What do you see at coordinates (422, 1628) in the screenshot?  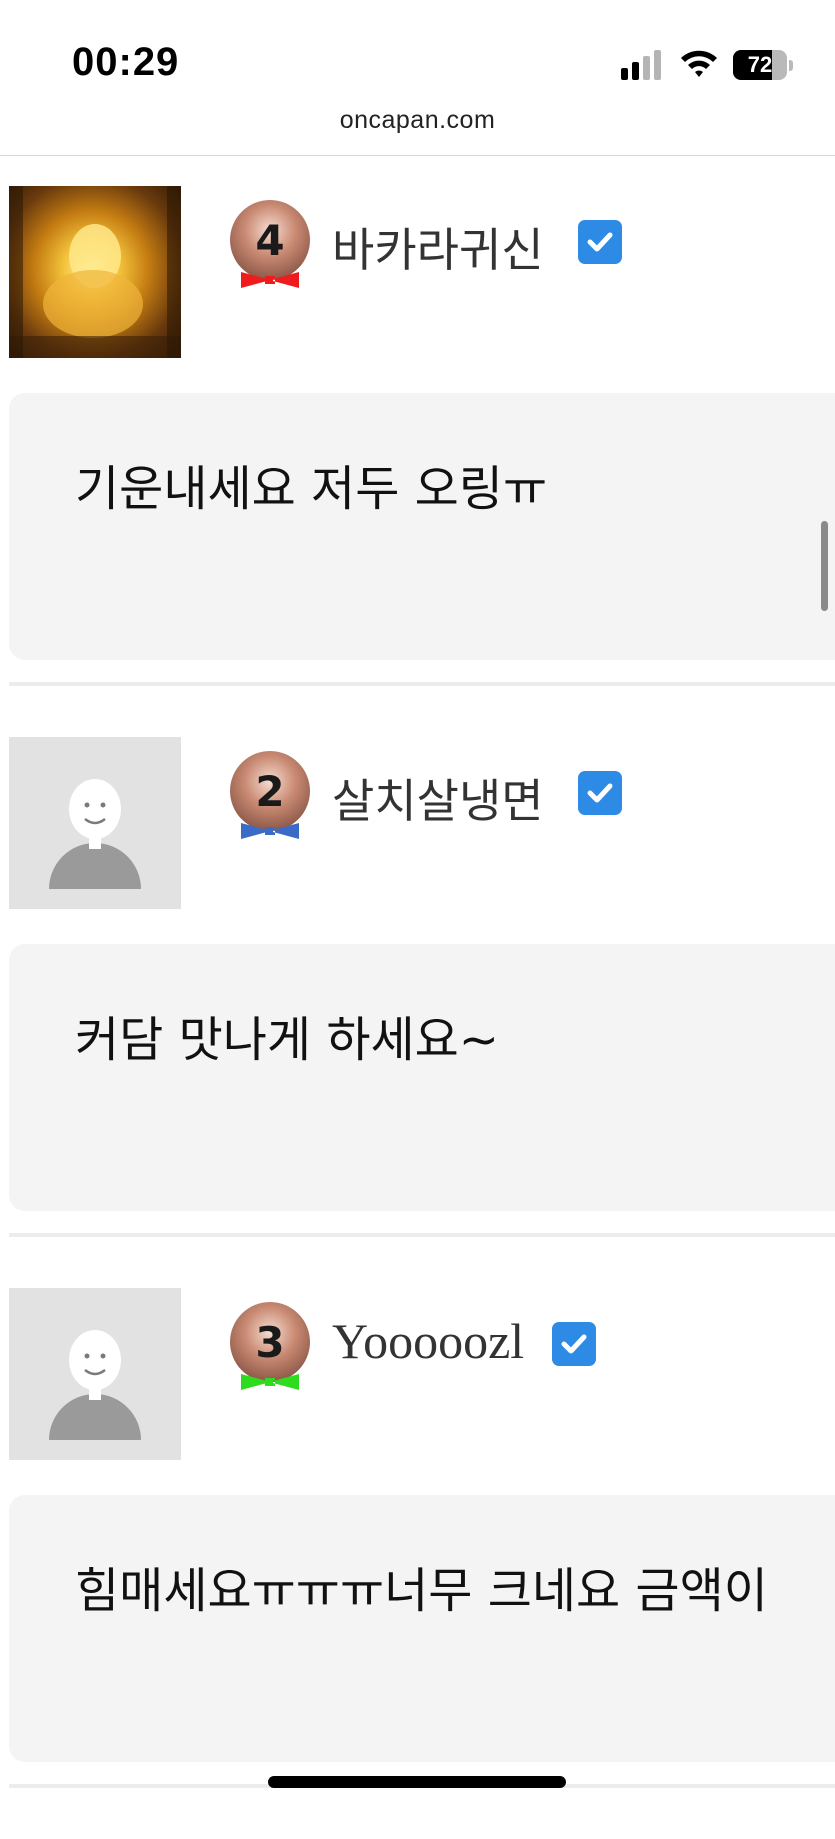 I see `comment-bubble: 힘매세요ㅠㅠㅠ너무 크네요 금액이` at bounding box center [422, 1628].